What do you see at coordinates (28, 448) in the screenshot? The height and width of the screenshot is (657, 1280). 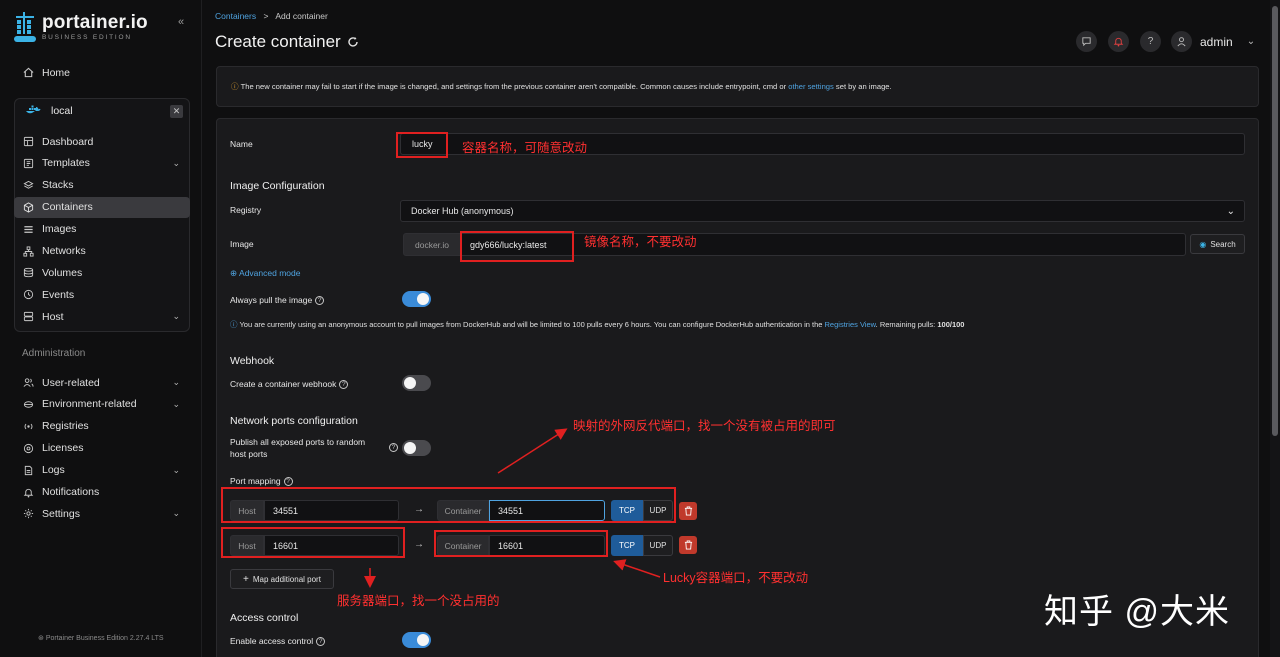 I see `licenses-icon` at bounding box center [28, 448].